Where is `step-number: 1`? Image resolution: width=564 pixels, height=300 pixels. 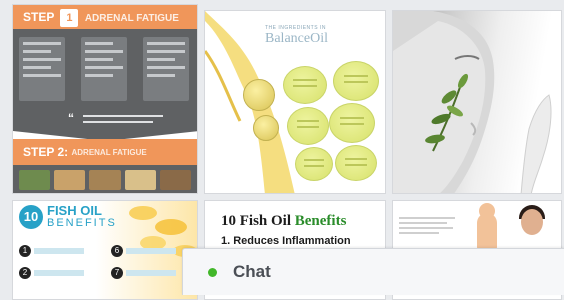 step-number: 1 is located at coordinates (69, 18).